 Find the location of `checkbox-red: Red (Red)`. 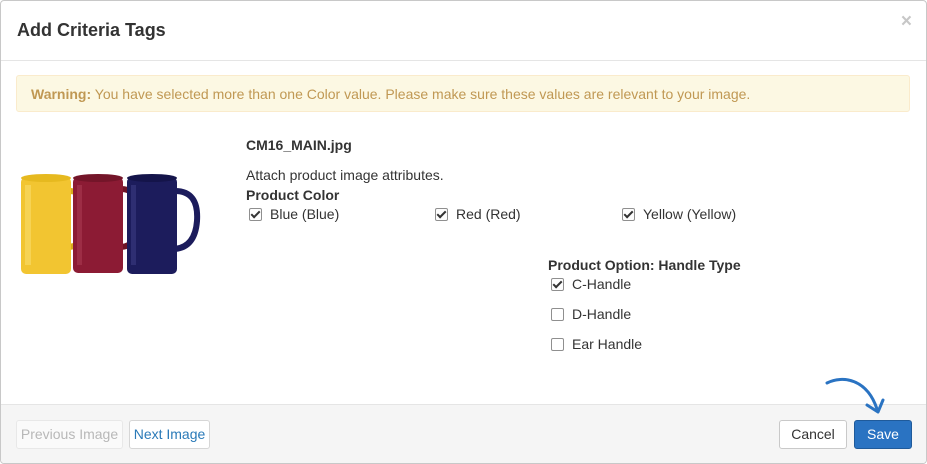

checkbox-red: Red (Red) is located at coordinates (478, 214).